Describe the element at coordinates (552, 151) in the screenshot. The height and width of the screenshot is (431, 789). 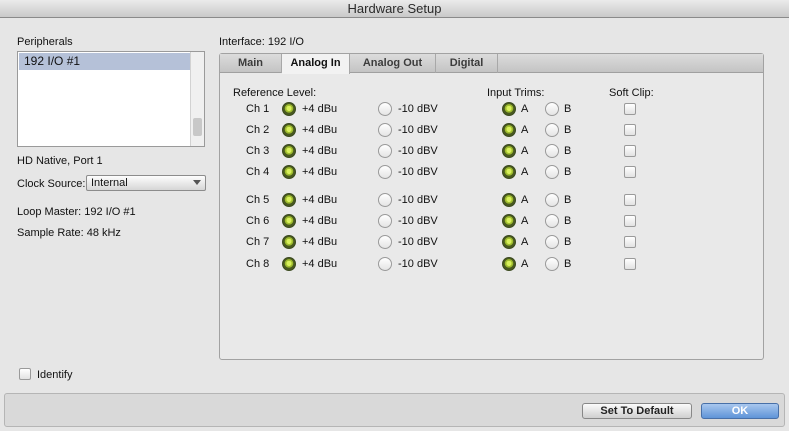
I see `ch3-trim-b-radio` at that location.